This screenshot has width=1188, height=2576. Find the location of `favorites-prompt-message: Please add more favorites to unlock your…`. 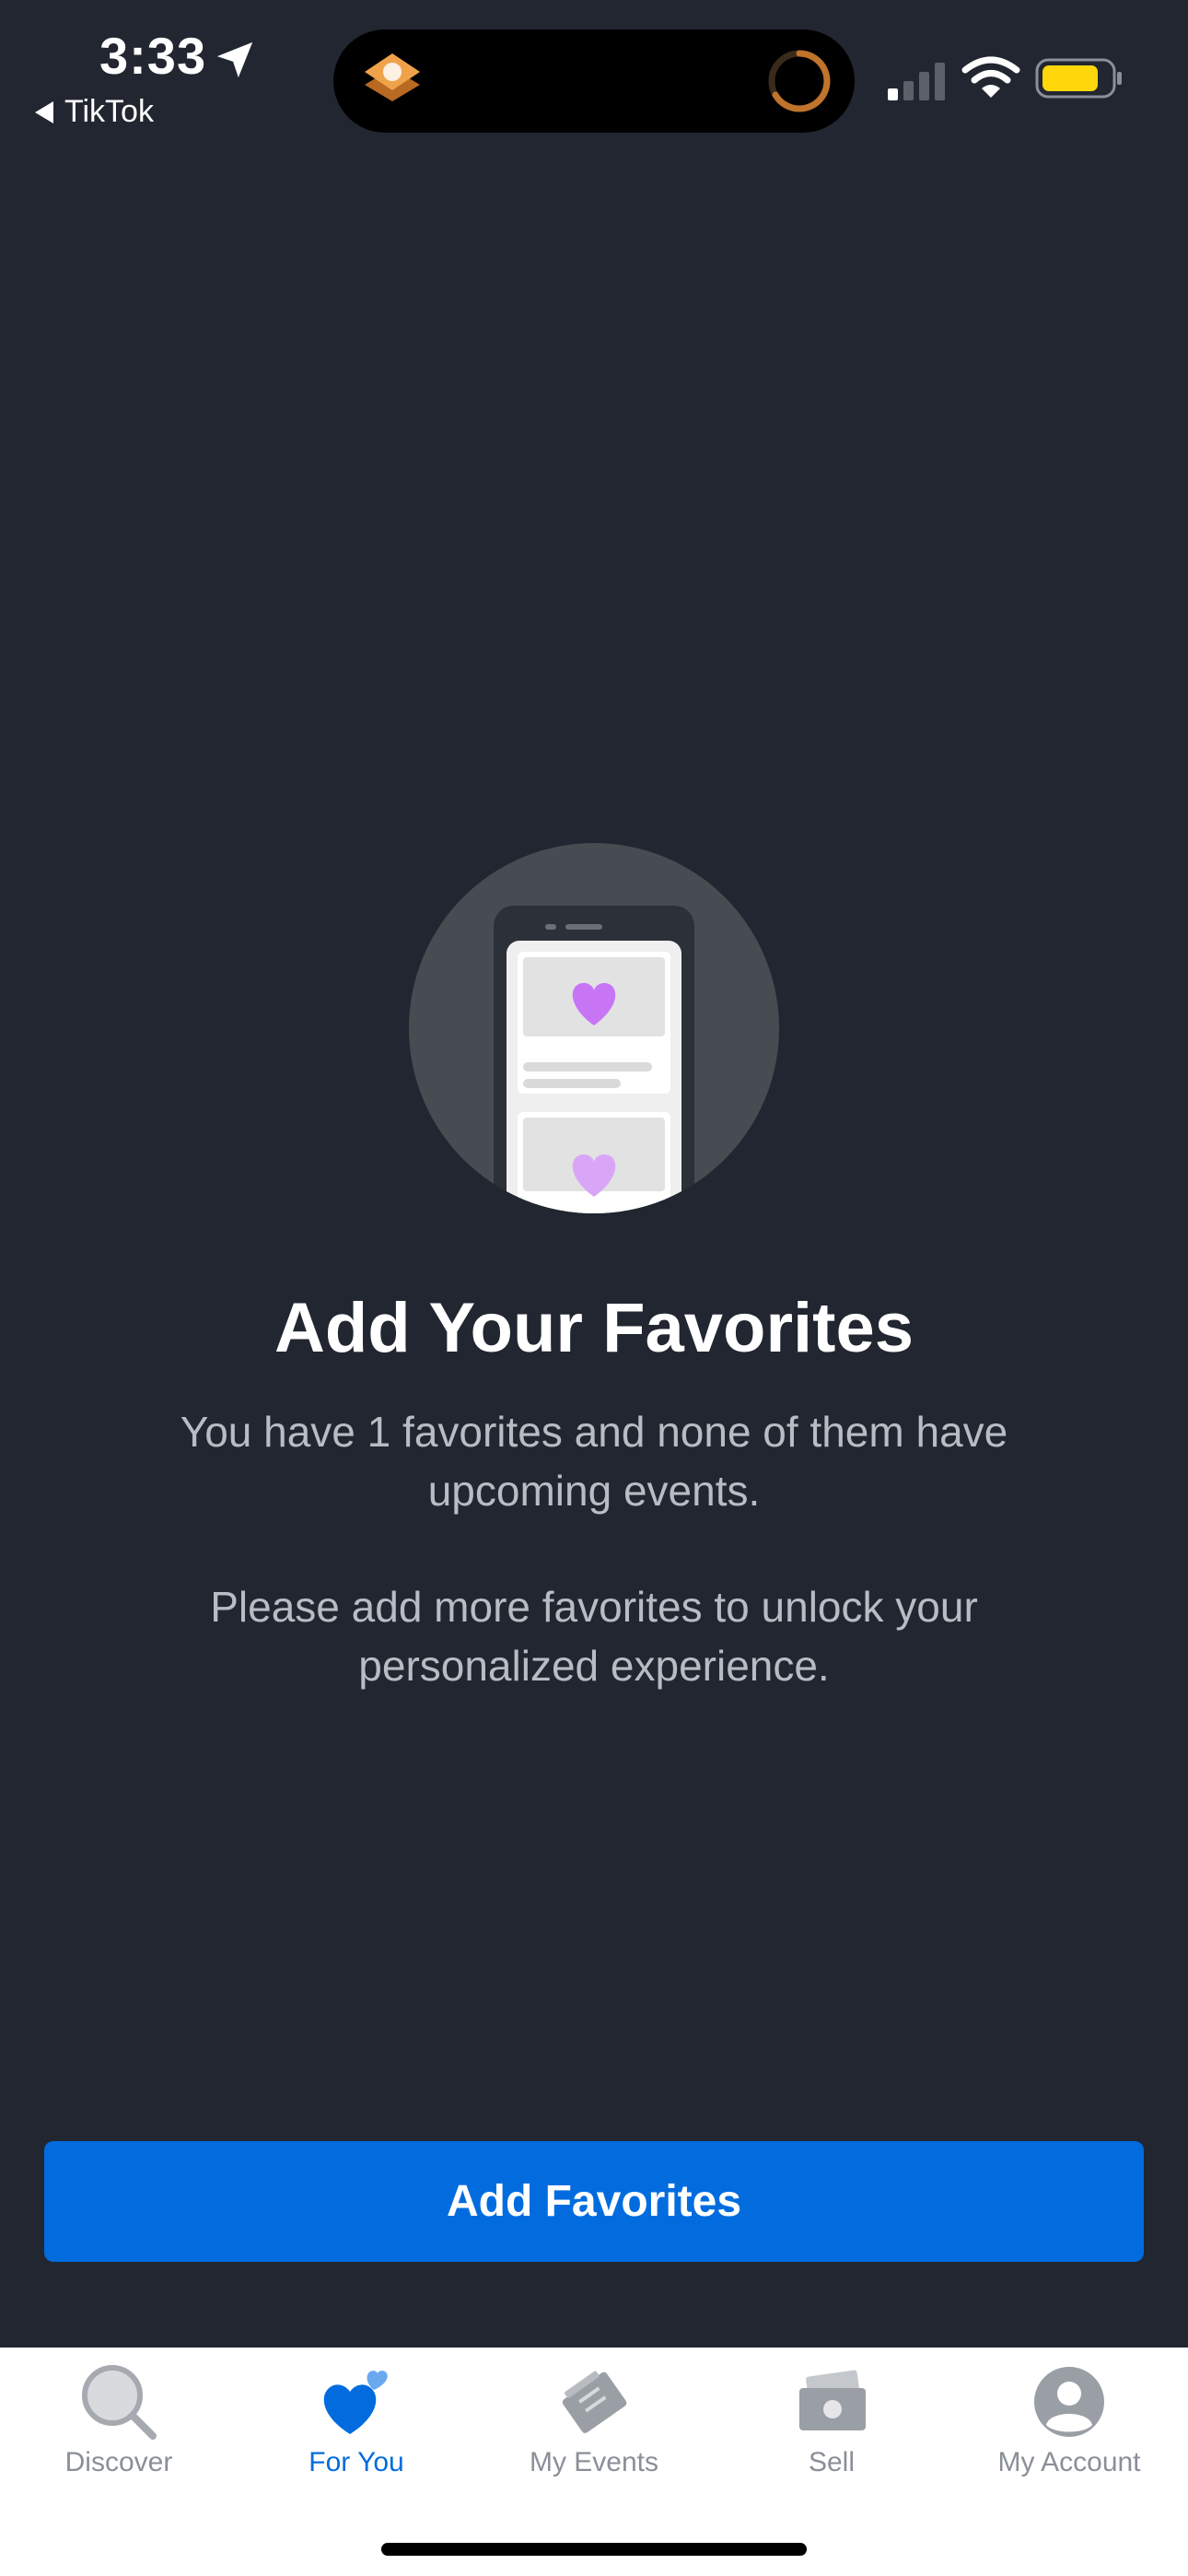

favorites-prompt-message: Please add more favorites to unlock your… is located at coordinates (594, 1637).